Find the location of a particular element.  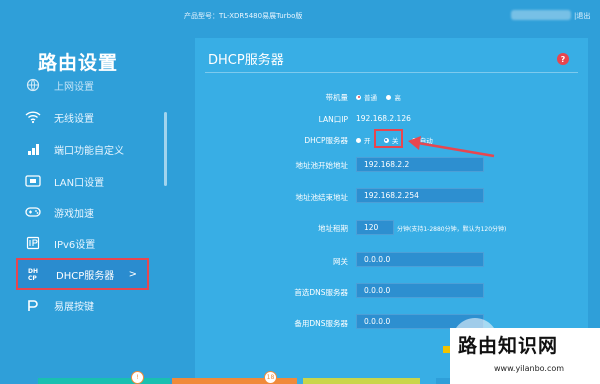

watermark-url: www.yilanbo.com is located at coordinates (529, 368).